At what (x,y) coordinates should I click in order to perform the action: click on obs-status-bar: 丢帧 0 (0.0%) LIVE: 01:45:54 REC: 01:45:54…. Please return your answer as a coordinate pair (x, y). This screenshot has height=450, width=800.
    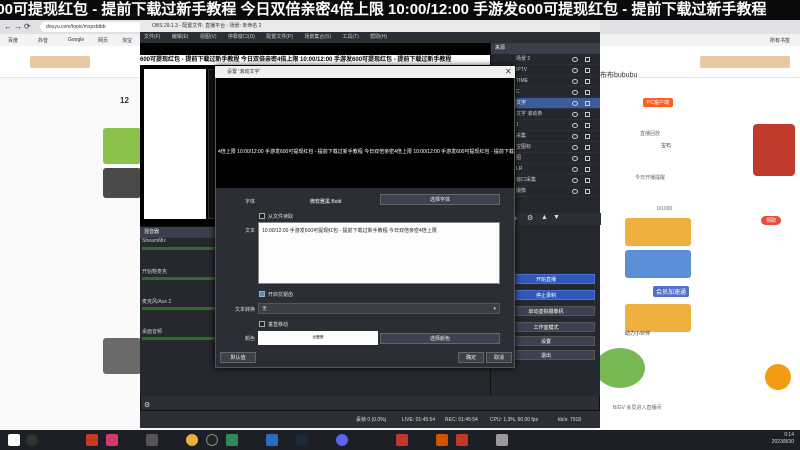
    Looking at the image, I should click on (370, 419).